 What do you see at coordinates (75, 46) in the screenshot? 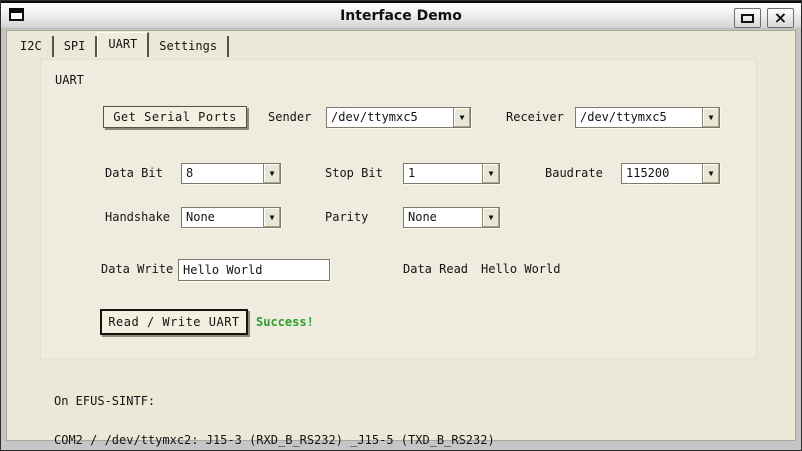
I see `tab-spi: SPI` at bounding box center [75, 46].